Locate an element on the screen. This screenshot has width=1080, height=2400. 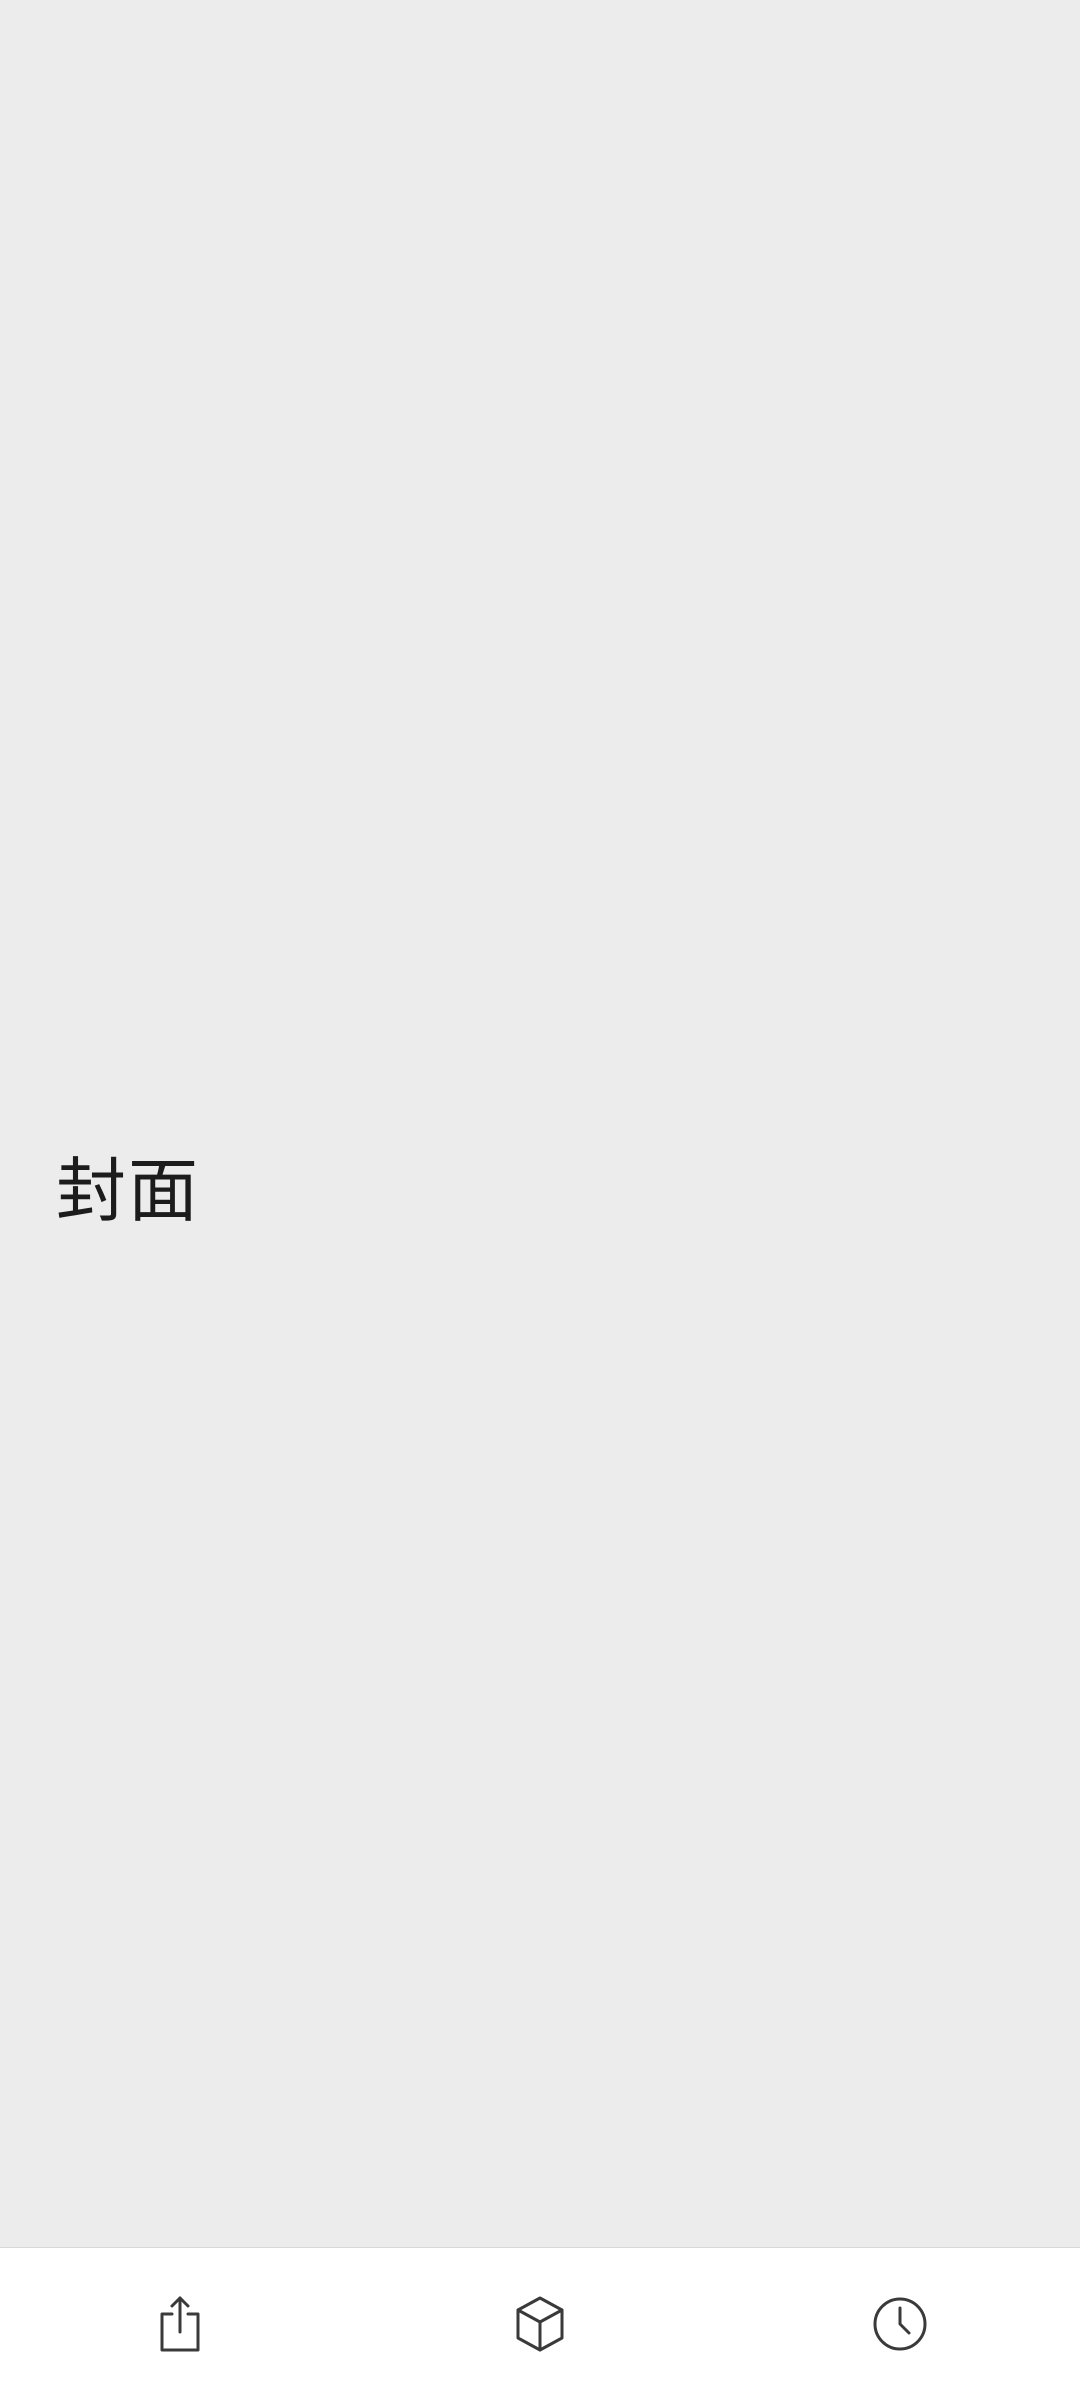
cover-title: 封面 is located at coordinates (128, 1191).